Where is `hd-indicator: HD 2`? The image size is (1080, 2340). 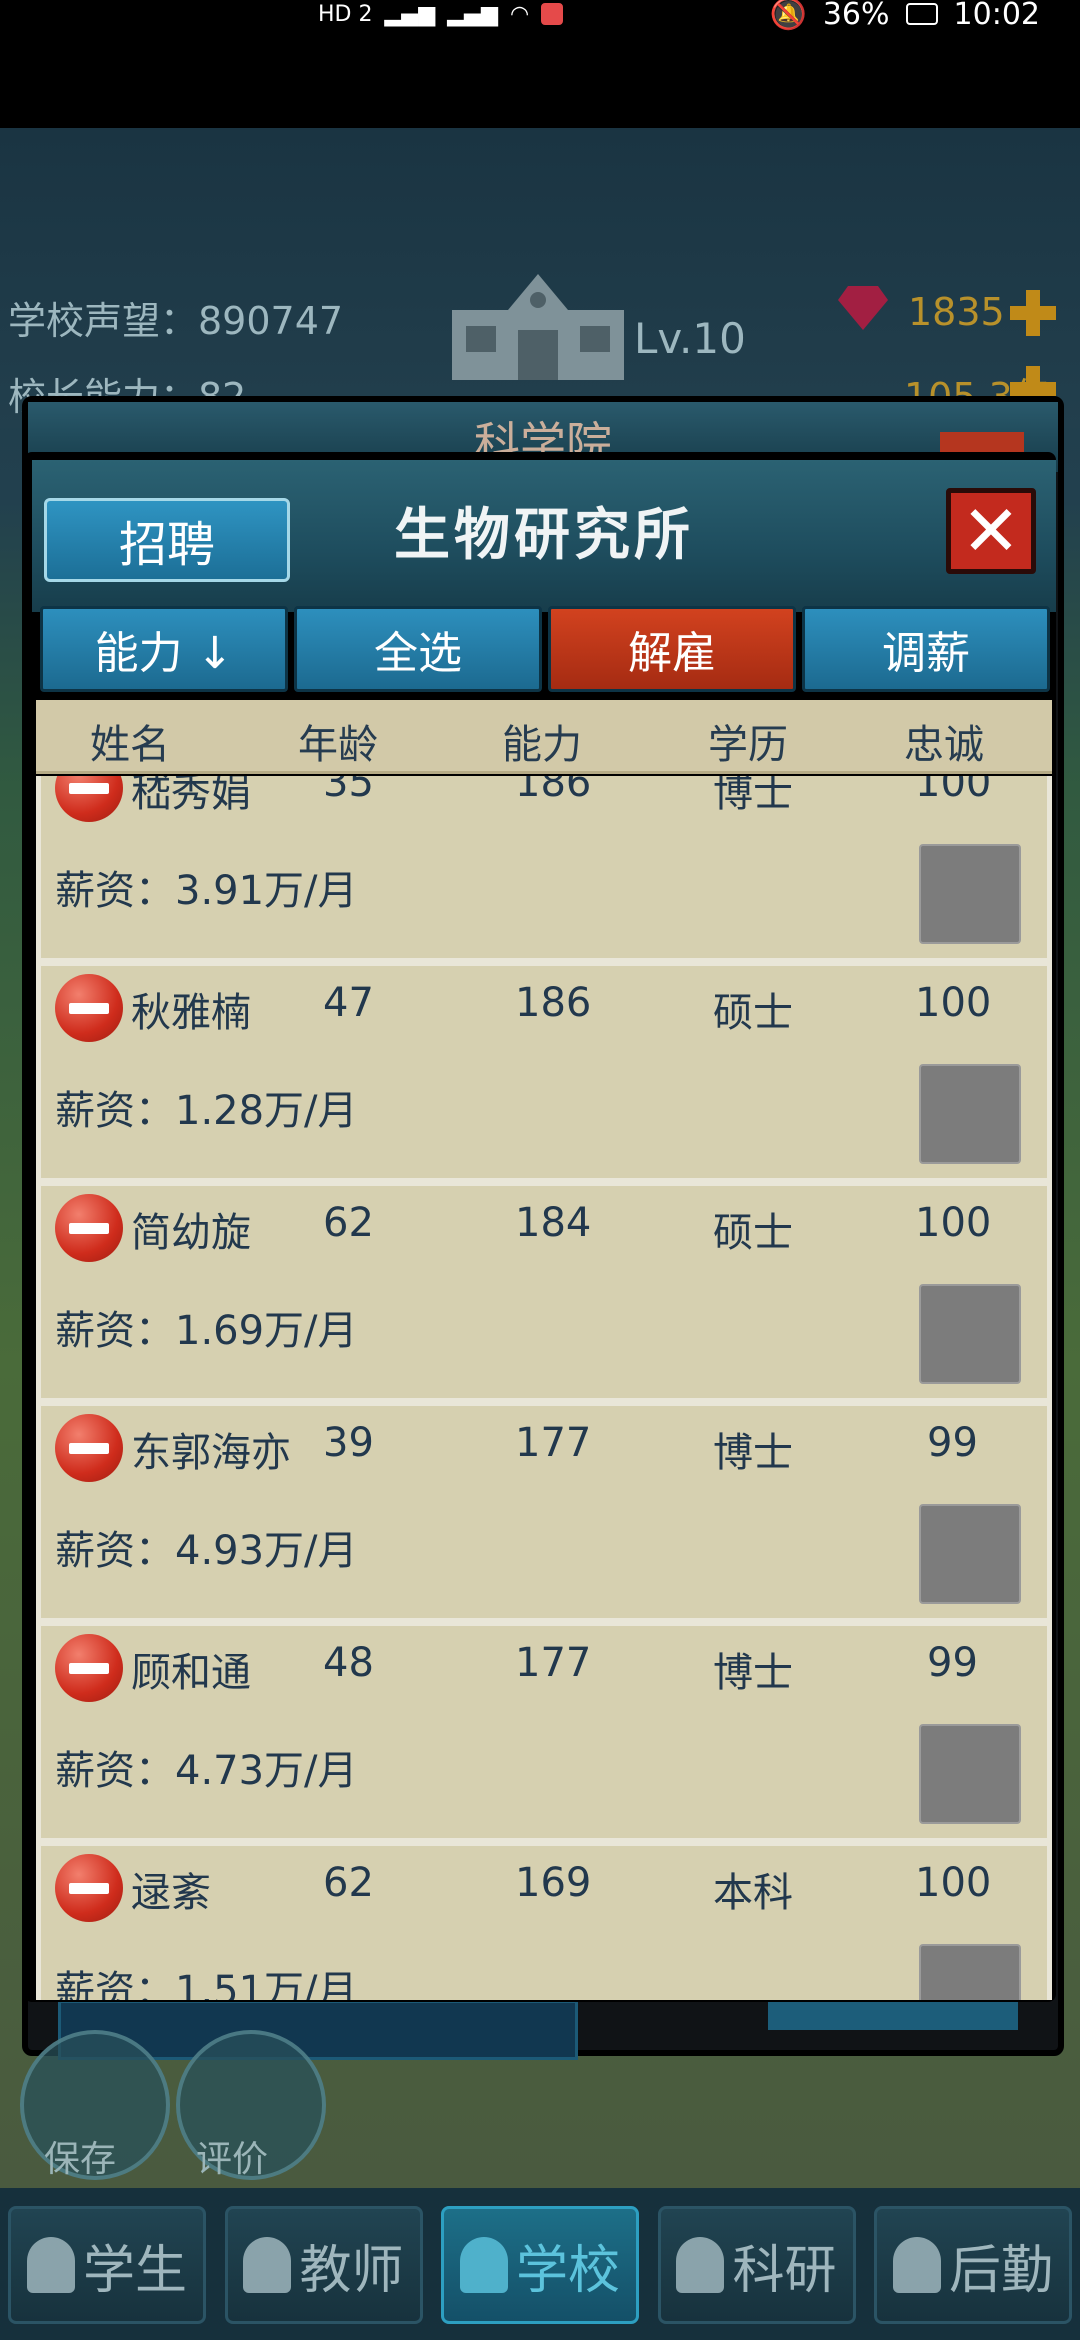
hd-indicator: HD 2 is located at coordinates (345, 14).